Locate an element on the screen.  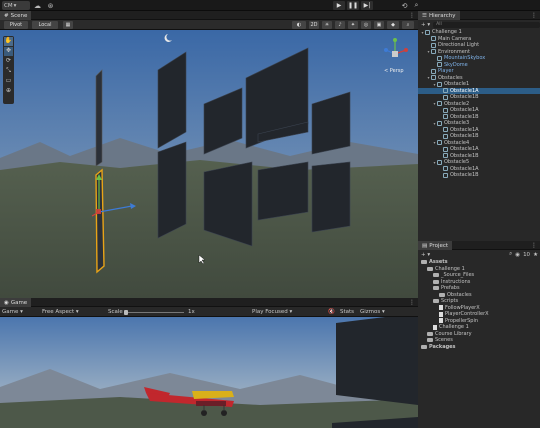
collab-icon: ⊛ is located at coordinates (50, 5).